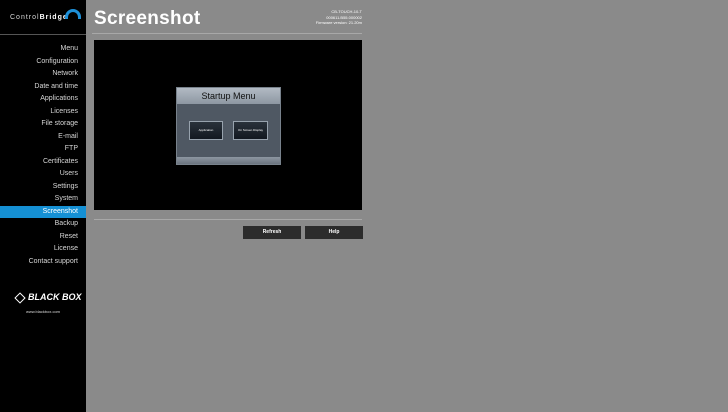 The height and width of the screenshot is (412, 728). What do you see at coordinates (43, 199) in the screenshot?
I see `sidebar-item-system: System` at bounding box center [43, 199].